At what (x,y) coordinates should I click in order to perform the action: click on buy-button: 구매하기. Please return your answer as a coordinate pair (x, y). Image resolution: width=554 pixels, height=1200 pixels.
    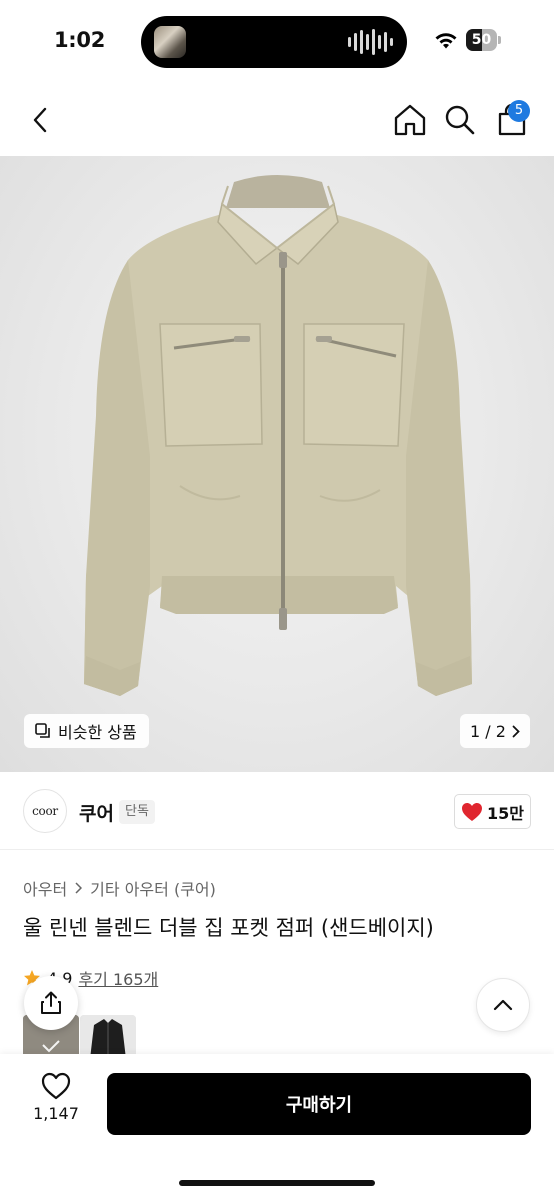
    Looking at the image, I should click on (319, 1104).